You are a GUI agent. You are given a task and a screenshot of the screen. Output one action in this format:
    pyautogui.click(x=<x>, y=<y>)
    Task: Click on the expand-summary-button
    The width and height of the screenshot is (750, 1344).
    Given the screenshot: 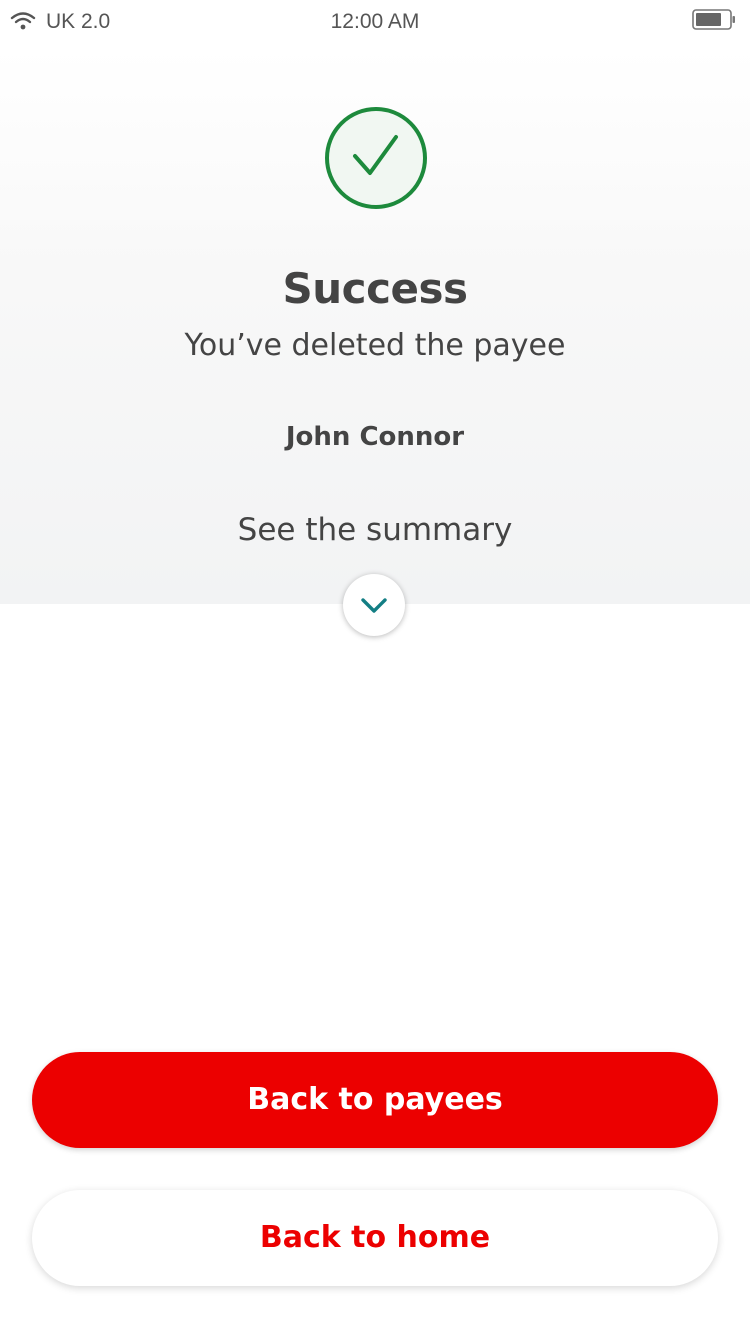 What is the action you would take?
    pyautogui.click(x=374, y=605)
    